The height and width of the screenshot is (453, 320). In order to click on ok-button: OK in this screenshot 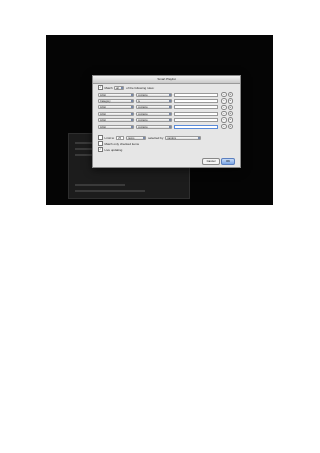, I will do `click(228, 161)`.